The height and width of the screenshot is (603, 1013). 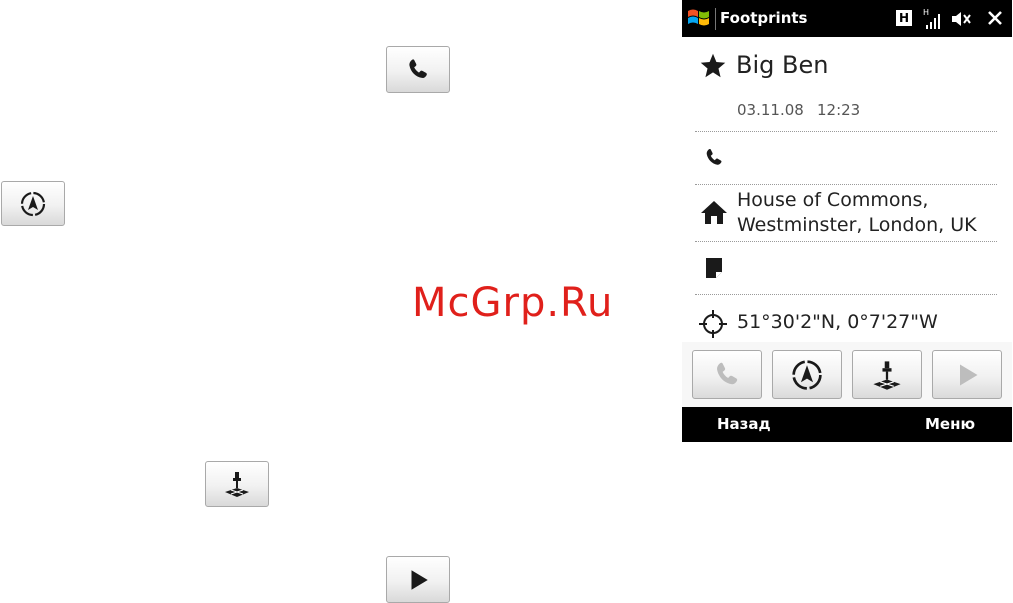 What do you see at coordinates (714, 268) in the screenshot?
I see `note-icon` at bounding box center [714, 268].